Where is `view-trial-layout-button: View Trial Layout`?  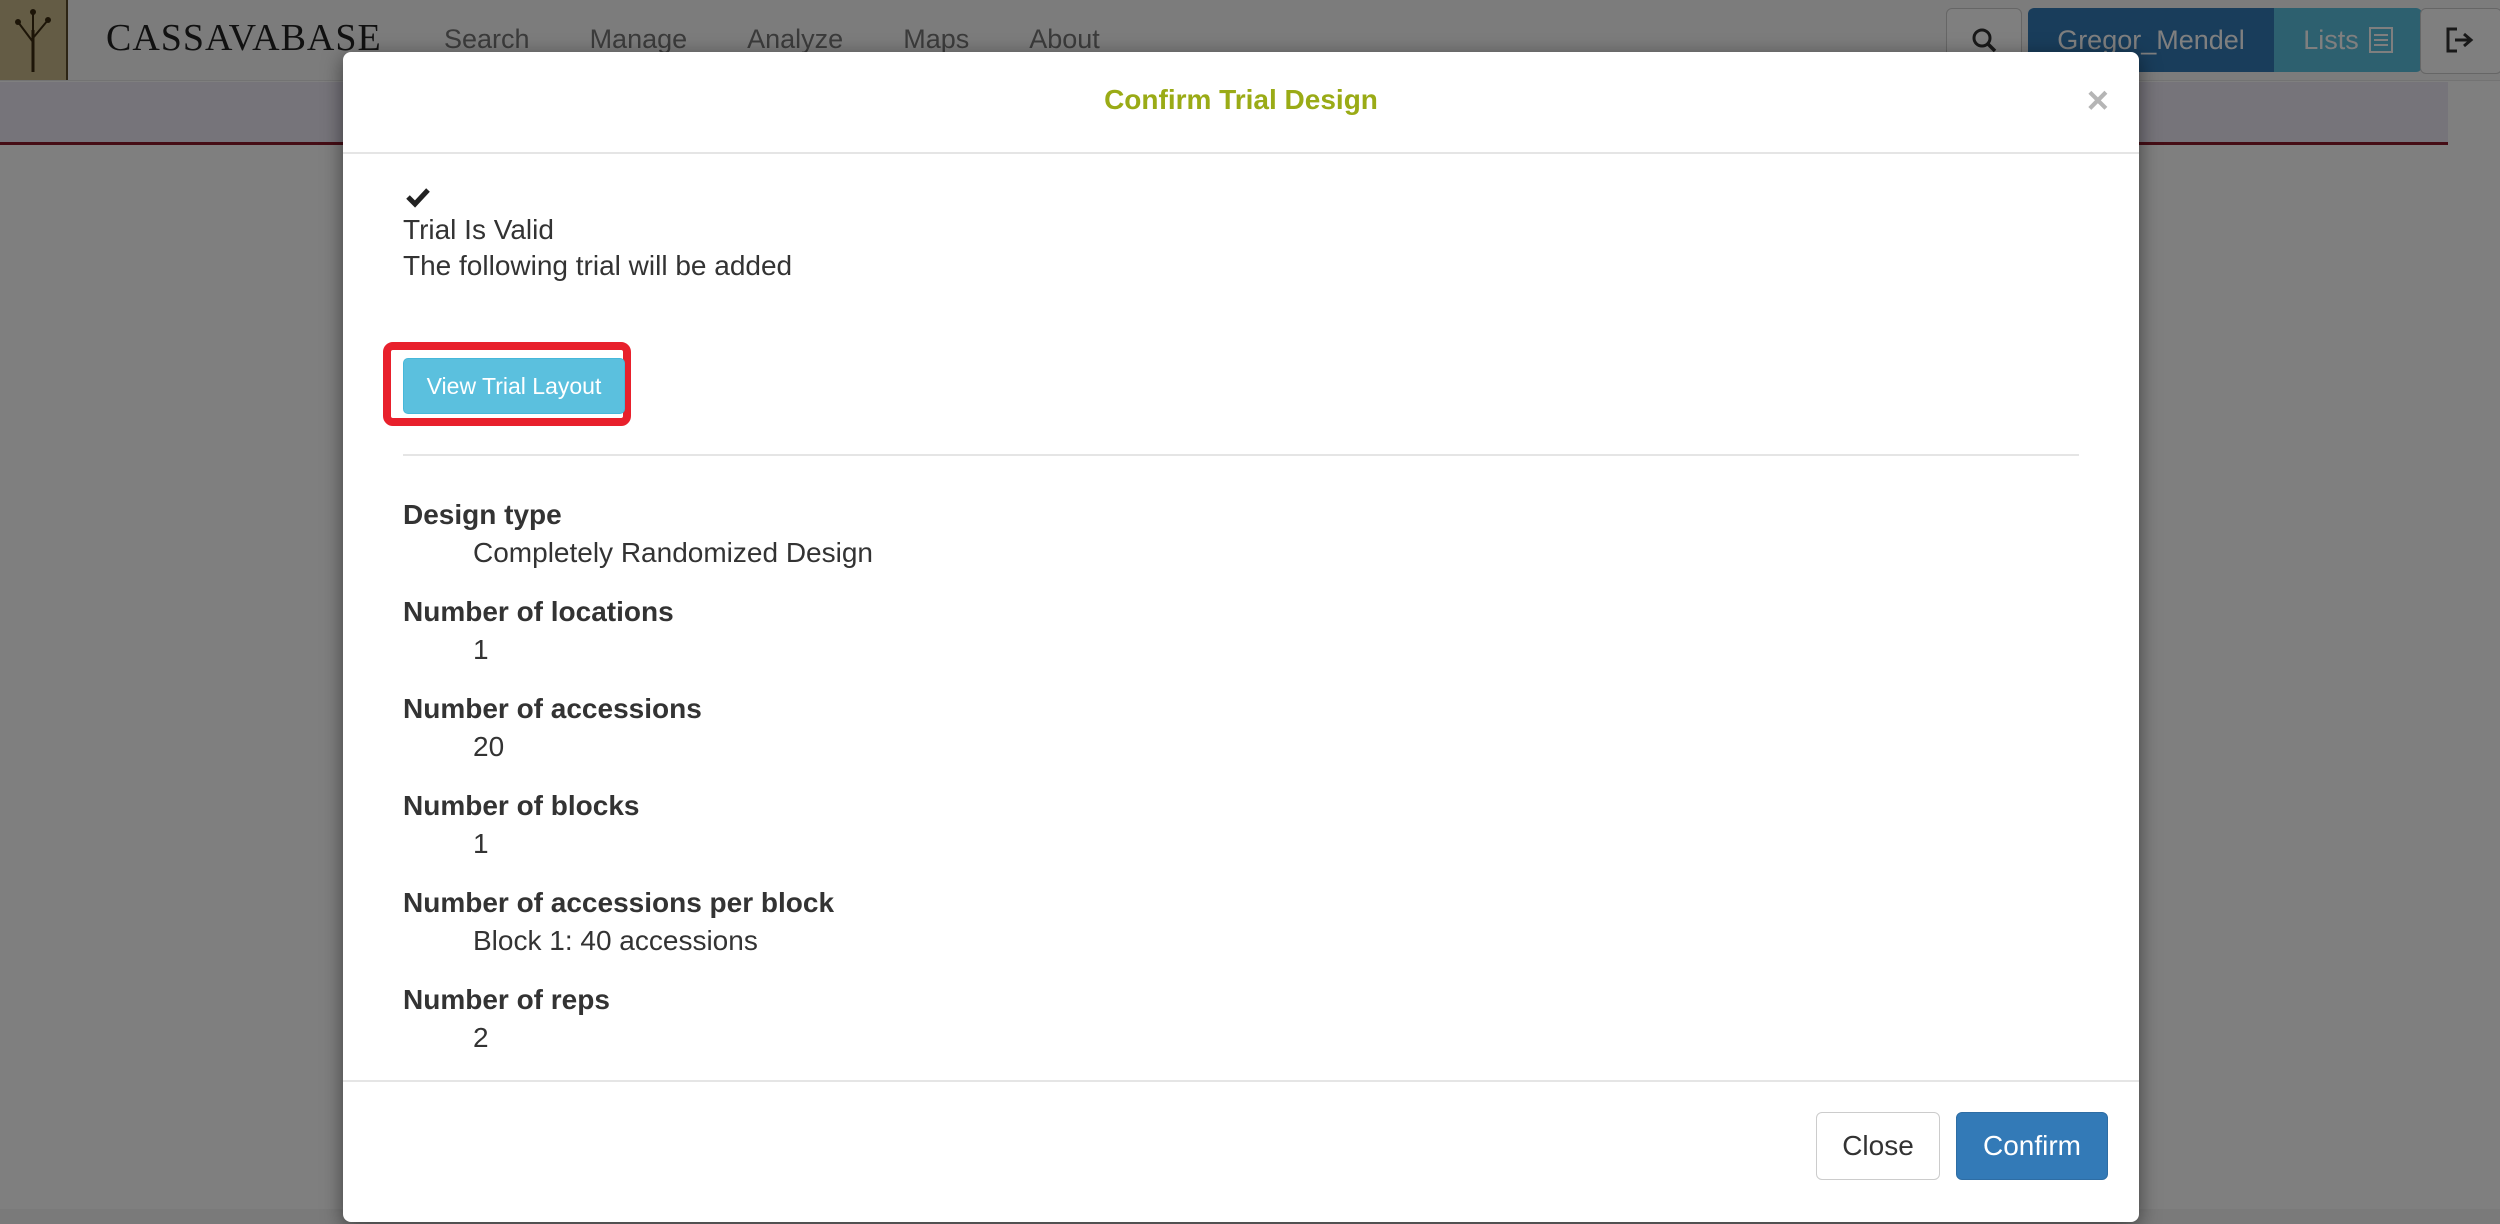 view-trial-layout-button: View Trial Layout is located at coordinates (514, 386).